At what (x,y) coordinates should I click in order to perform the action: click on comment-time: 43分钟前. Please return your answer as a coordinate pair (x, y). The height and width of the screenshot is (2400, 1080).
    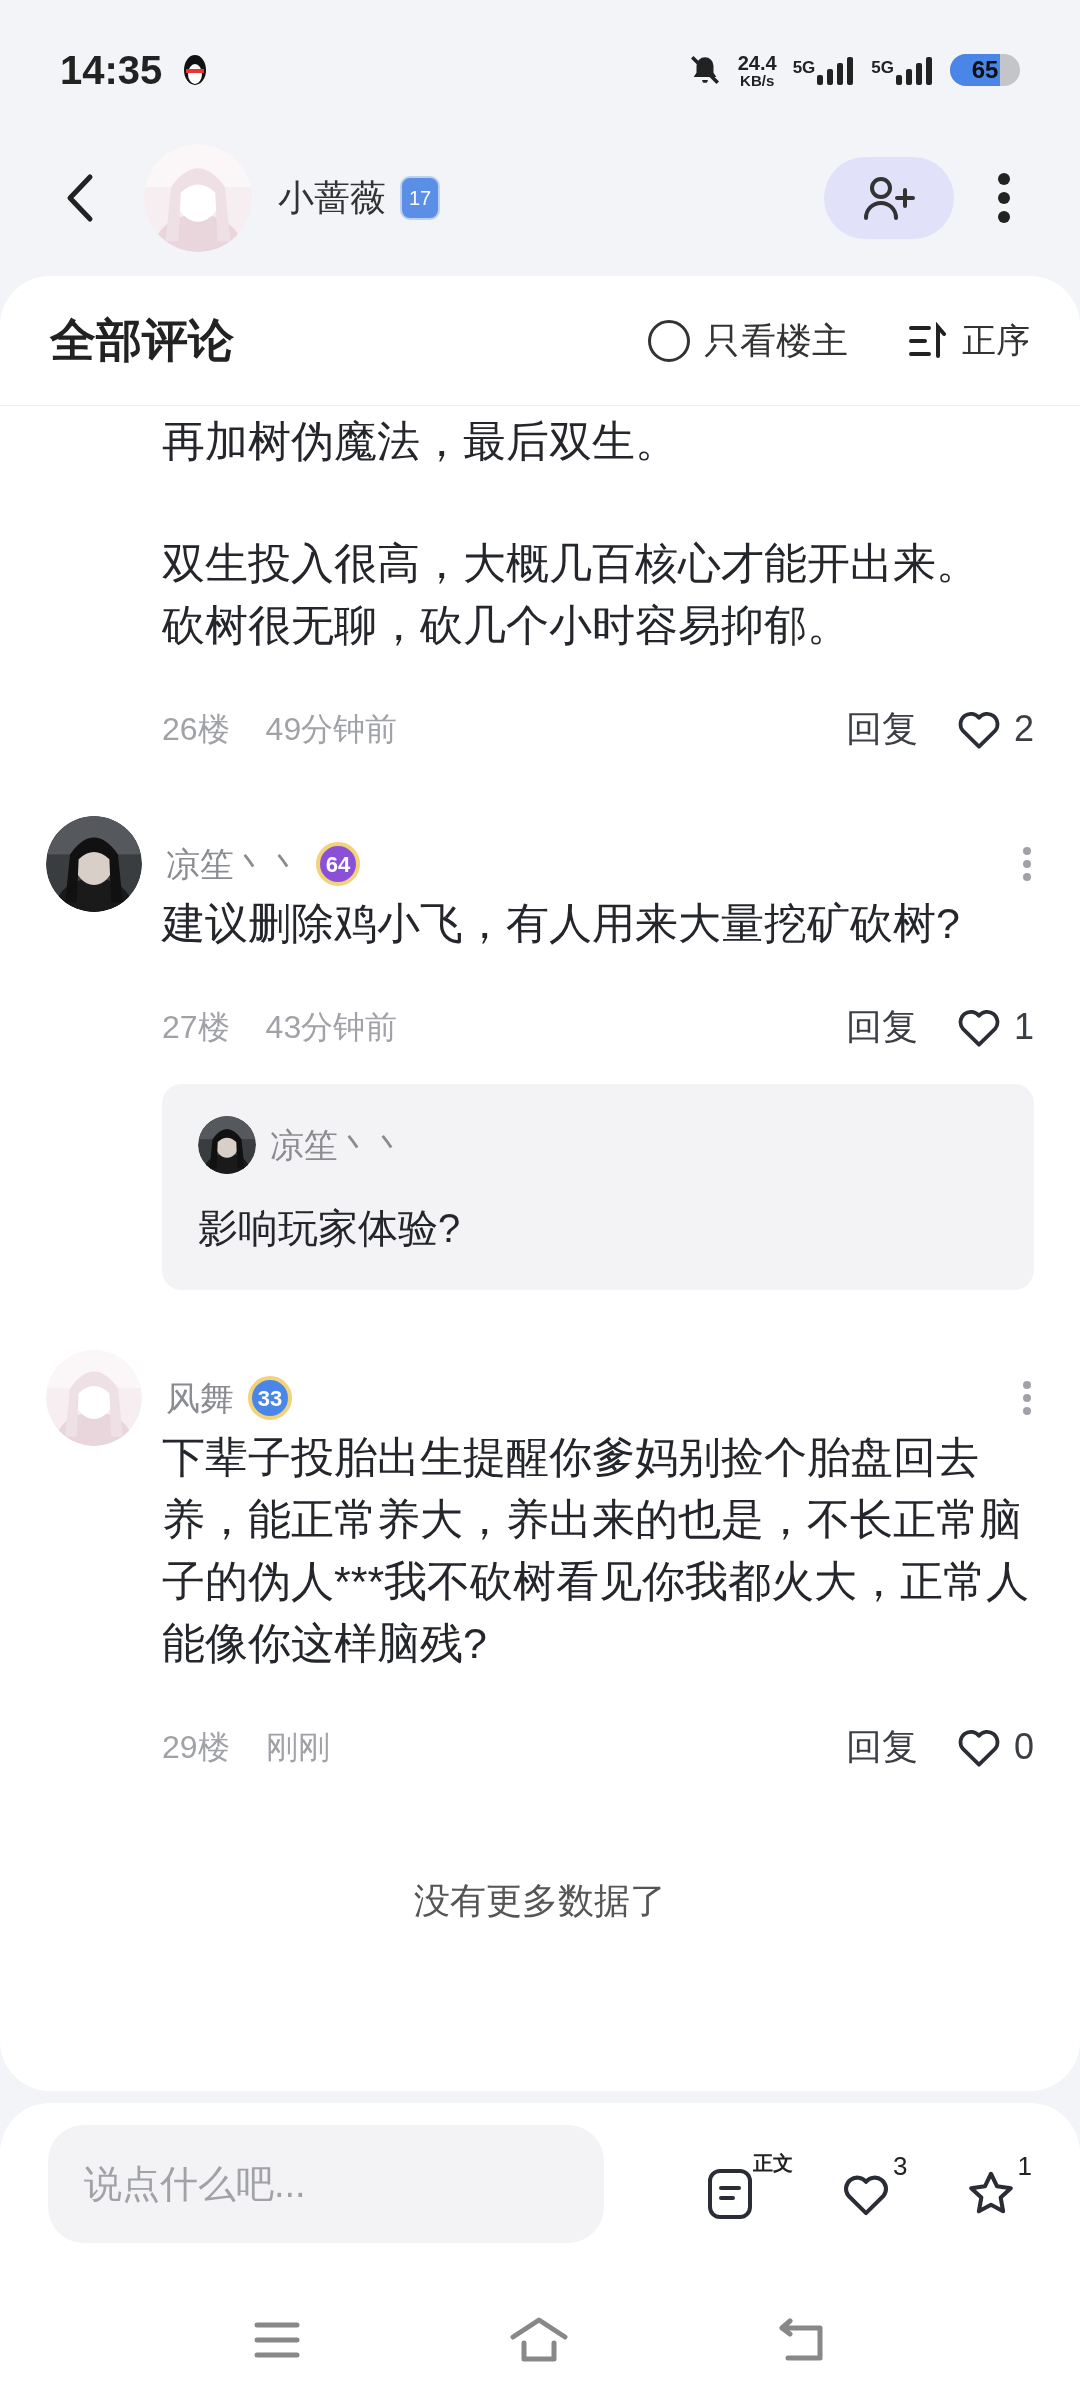
    Looking at the image, I should click on (331, 1027).